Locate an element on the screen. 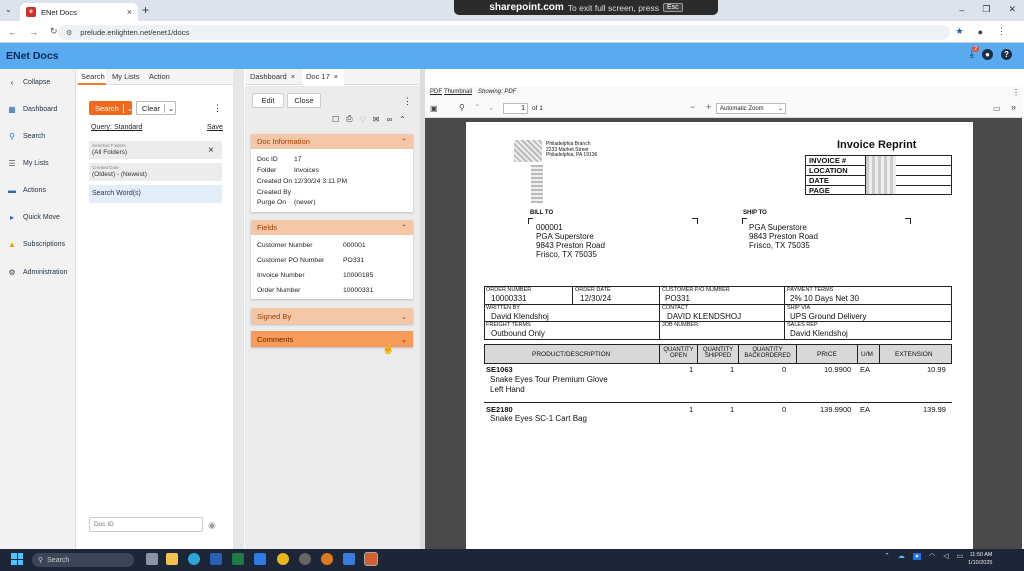  site-info-icon: ⚙ is located at coordinates (69, 33).